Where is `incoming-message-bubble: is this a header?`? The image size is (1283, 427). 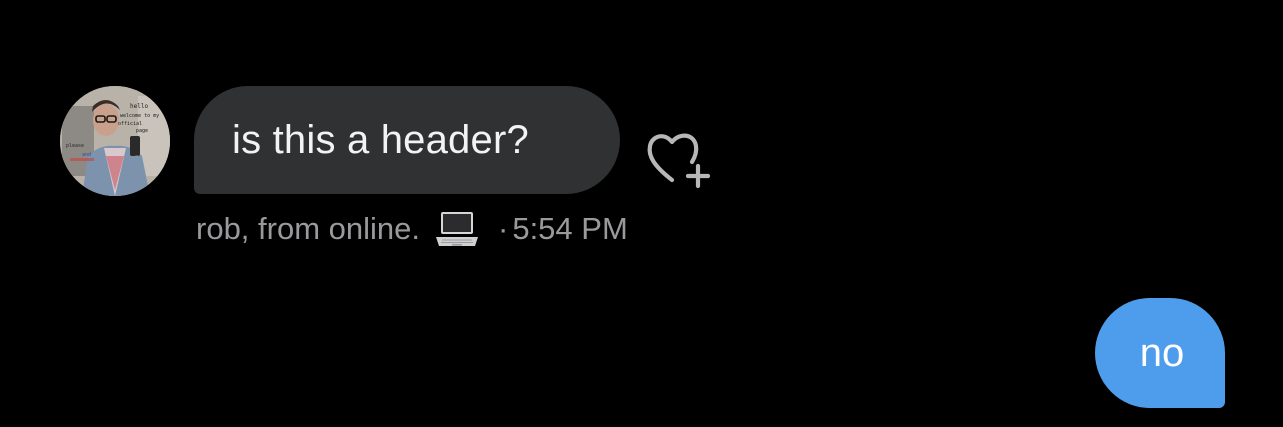 incoming-message-bubble: is this a header? is located at coordinates (407, 140).